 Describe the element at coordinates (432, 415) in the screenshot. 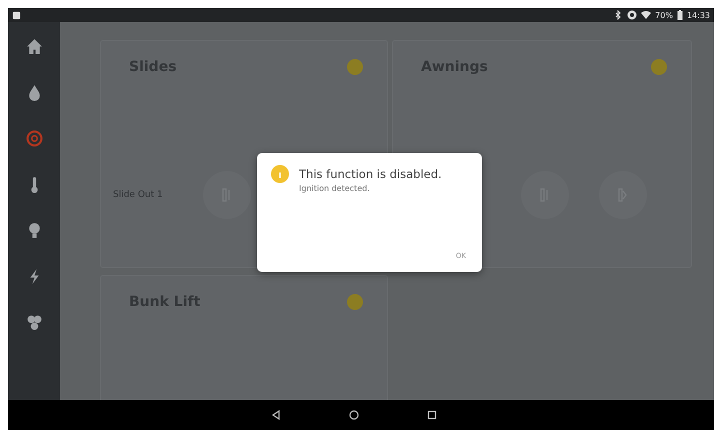

I see `recents-icon` at that location.